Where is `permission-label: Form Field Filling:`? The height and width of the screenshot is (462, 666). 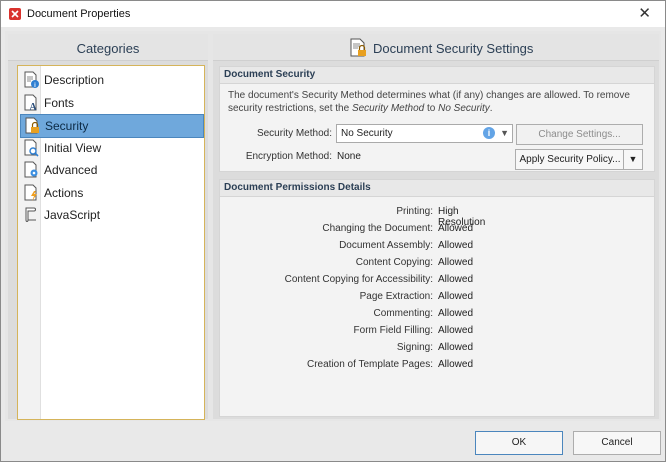 permission-label: Form Field Filling: is located at coordinates (393, 330).